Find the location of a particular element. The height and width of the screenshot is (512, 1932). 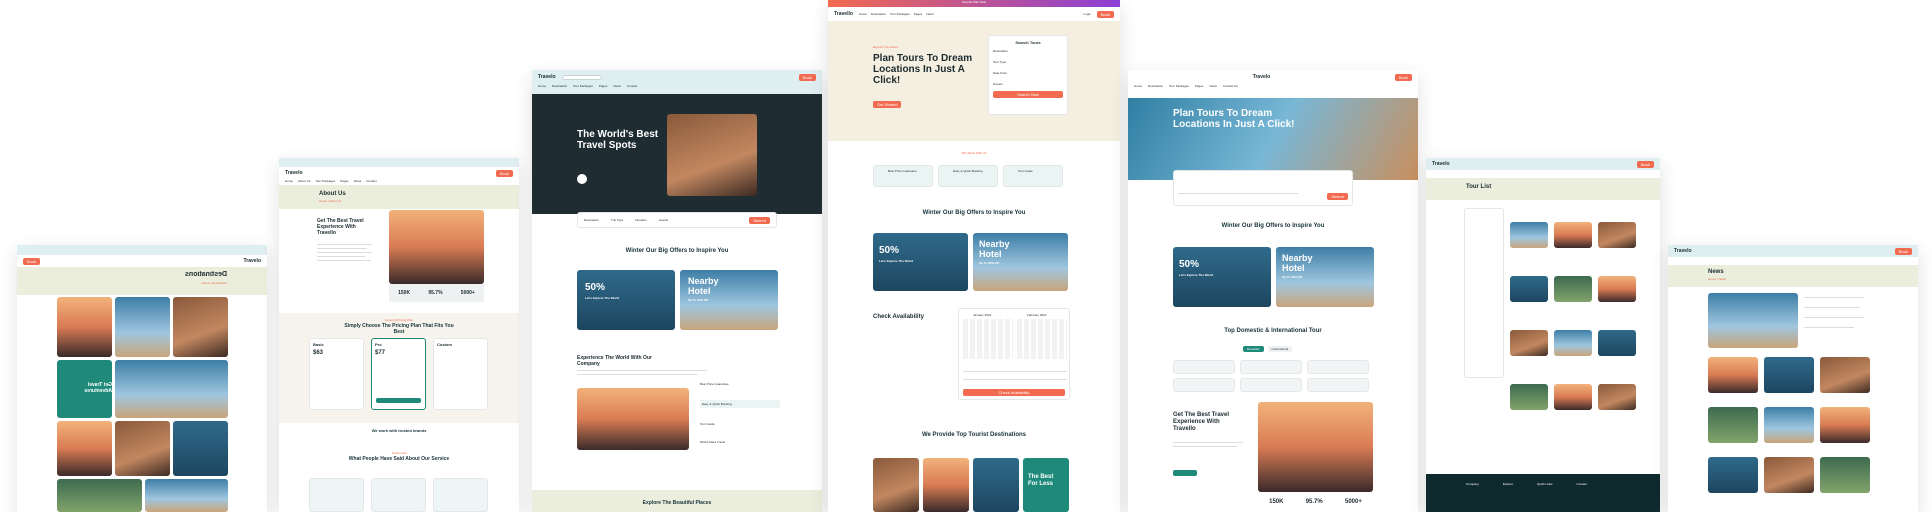

search-button: Search Now is located at coordinates (1028, 94).